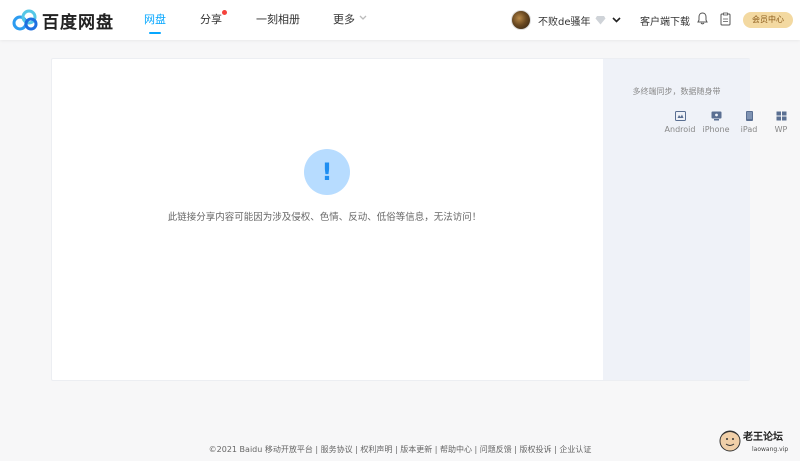 Image resolution: width=800 pixels, height=461 pixels. What do you see at coordinates (155, 19) in the screenshot?
I see `nav-item-netdisk: 网盘` at bounding box center [155, 19].